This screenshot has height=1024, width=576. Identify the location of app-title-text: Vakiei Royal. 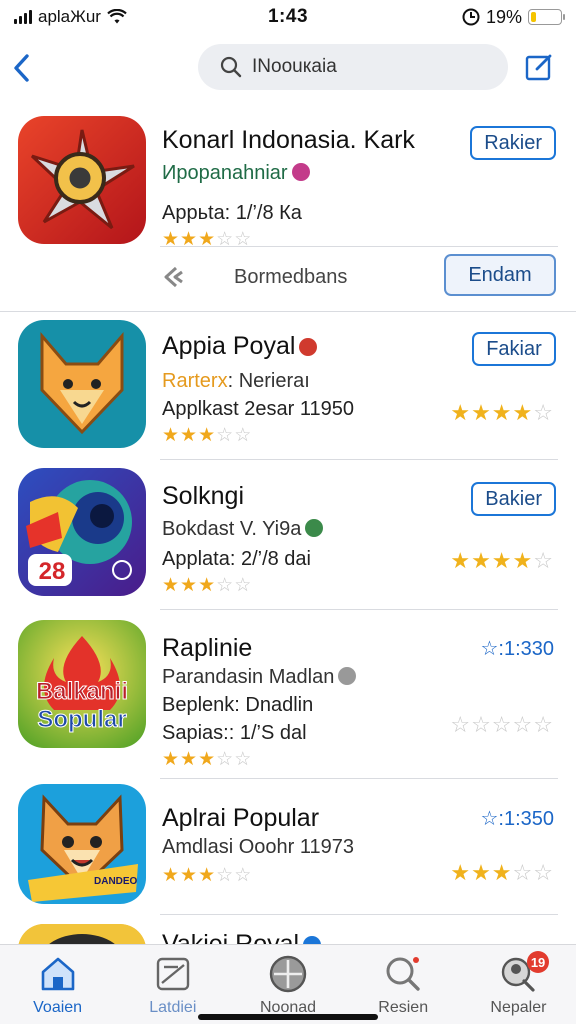
(231, 937).